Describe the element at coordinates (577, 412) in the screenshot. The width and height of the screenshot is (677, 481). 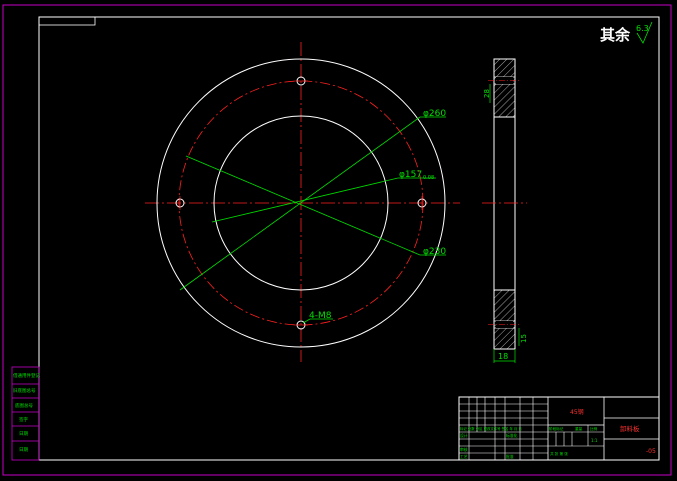
I see `tb-material: 45钢` at that location.